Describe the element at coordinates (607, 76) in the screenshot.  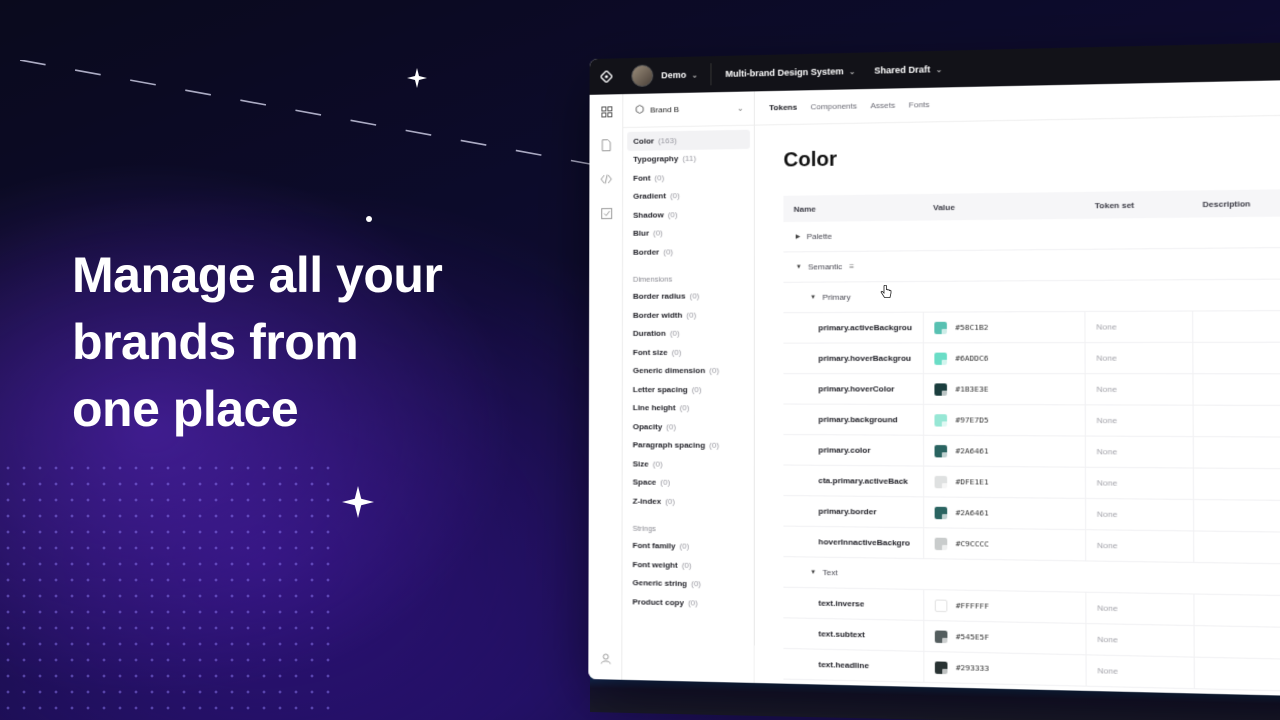
I see `logo-icon` at that location.